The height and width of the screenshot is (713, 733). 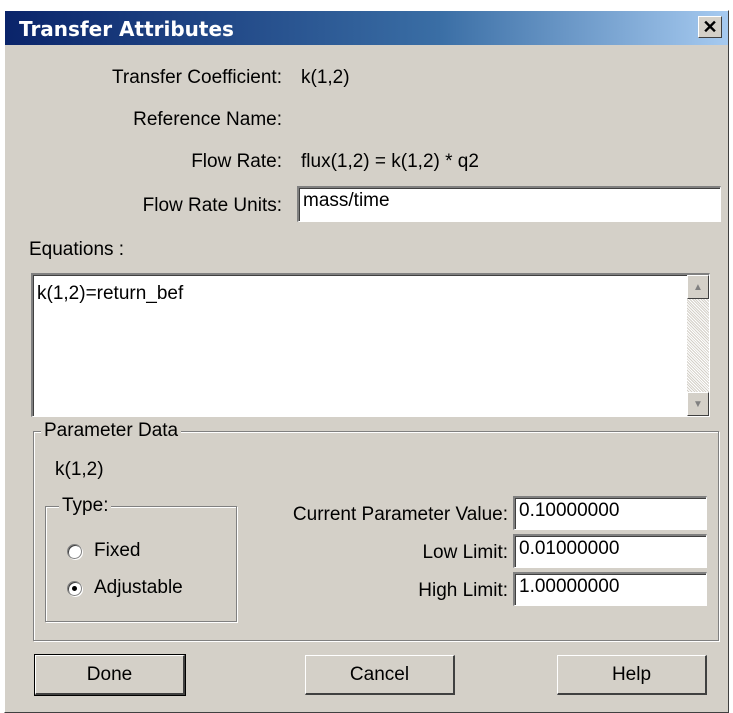 I want to click on flow-rate-label: Flow Rate:, so click(x=236, y=161).